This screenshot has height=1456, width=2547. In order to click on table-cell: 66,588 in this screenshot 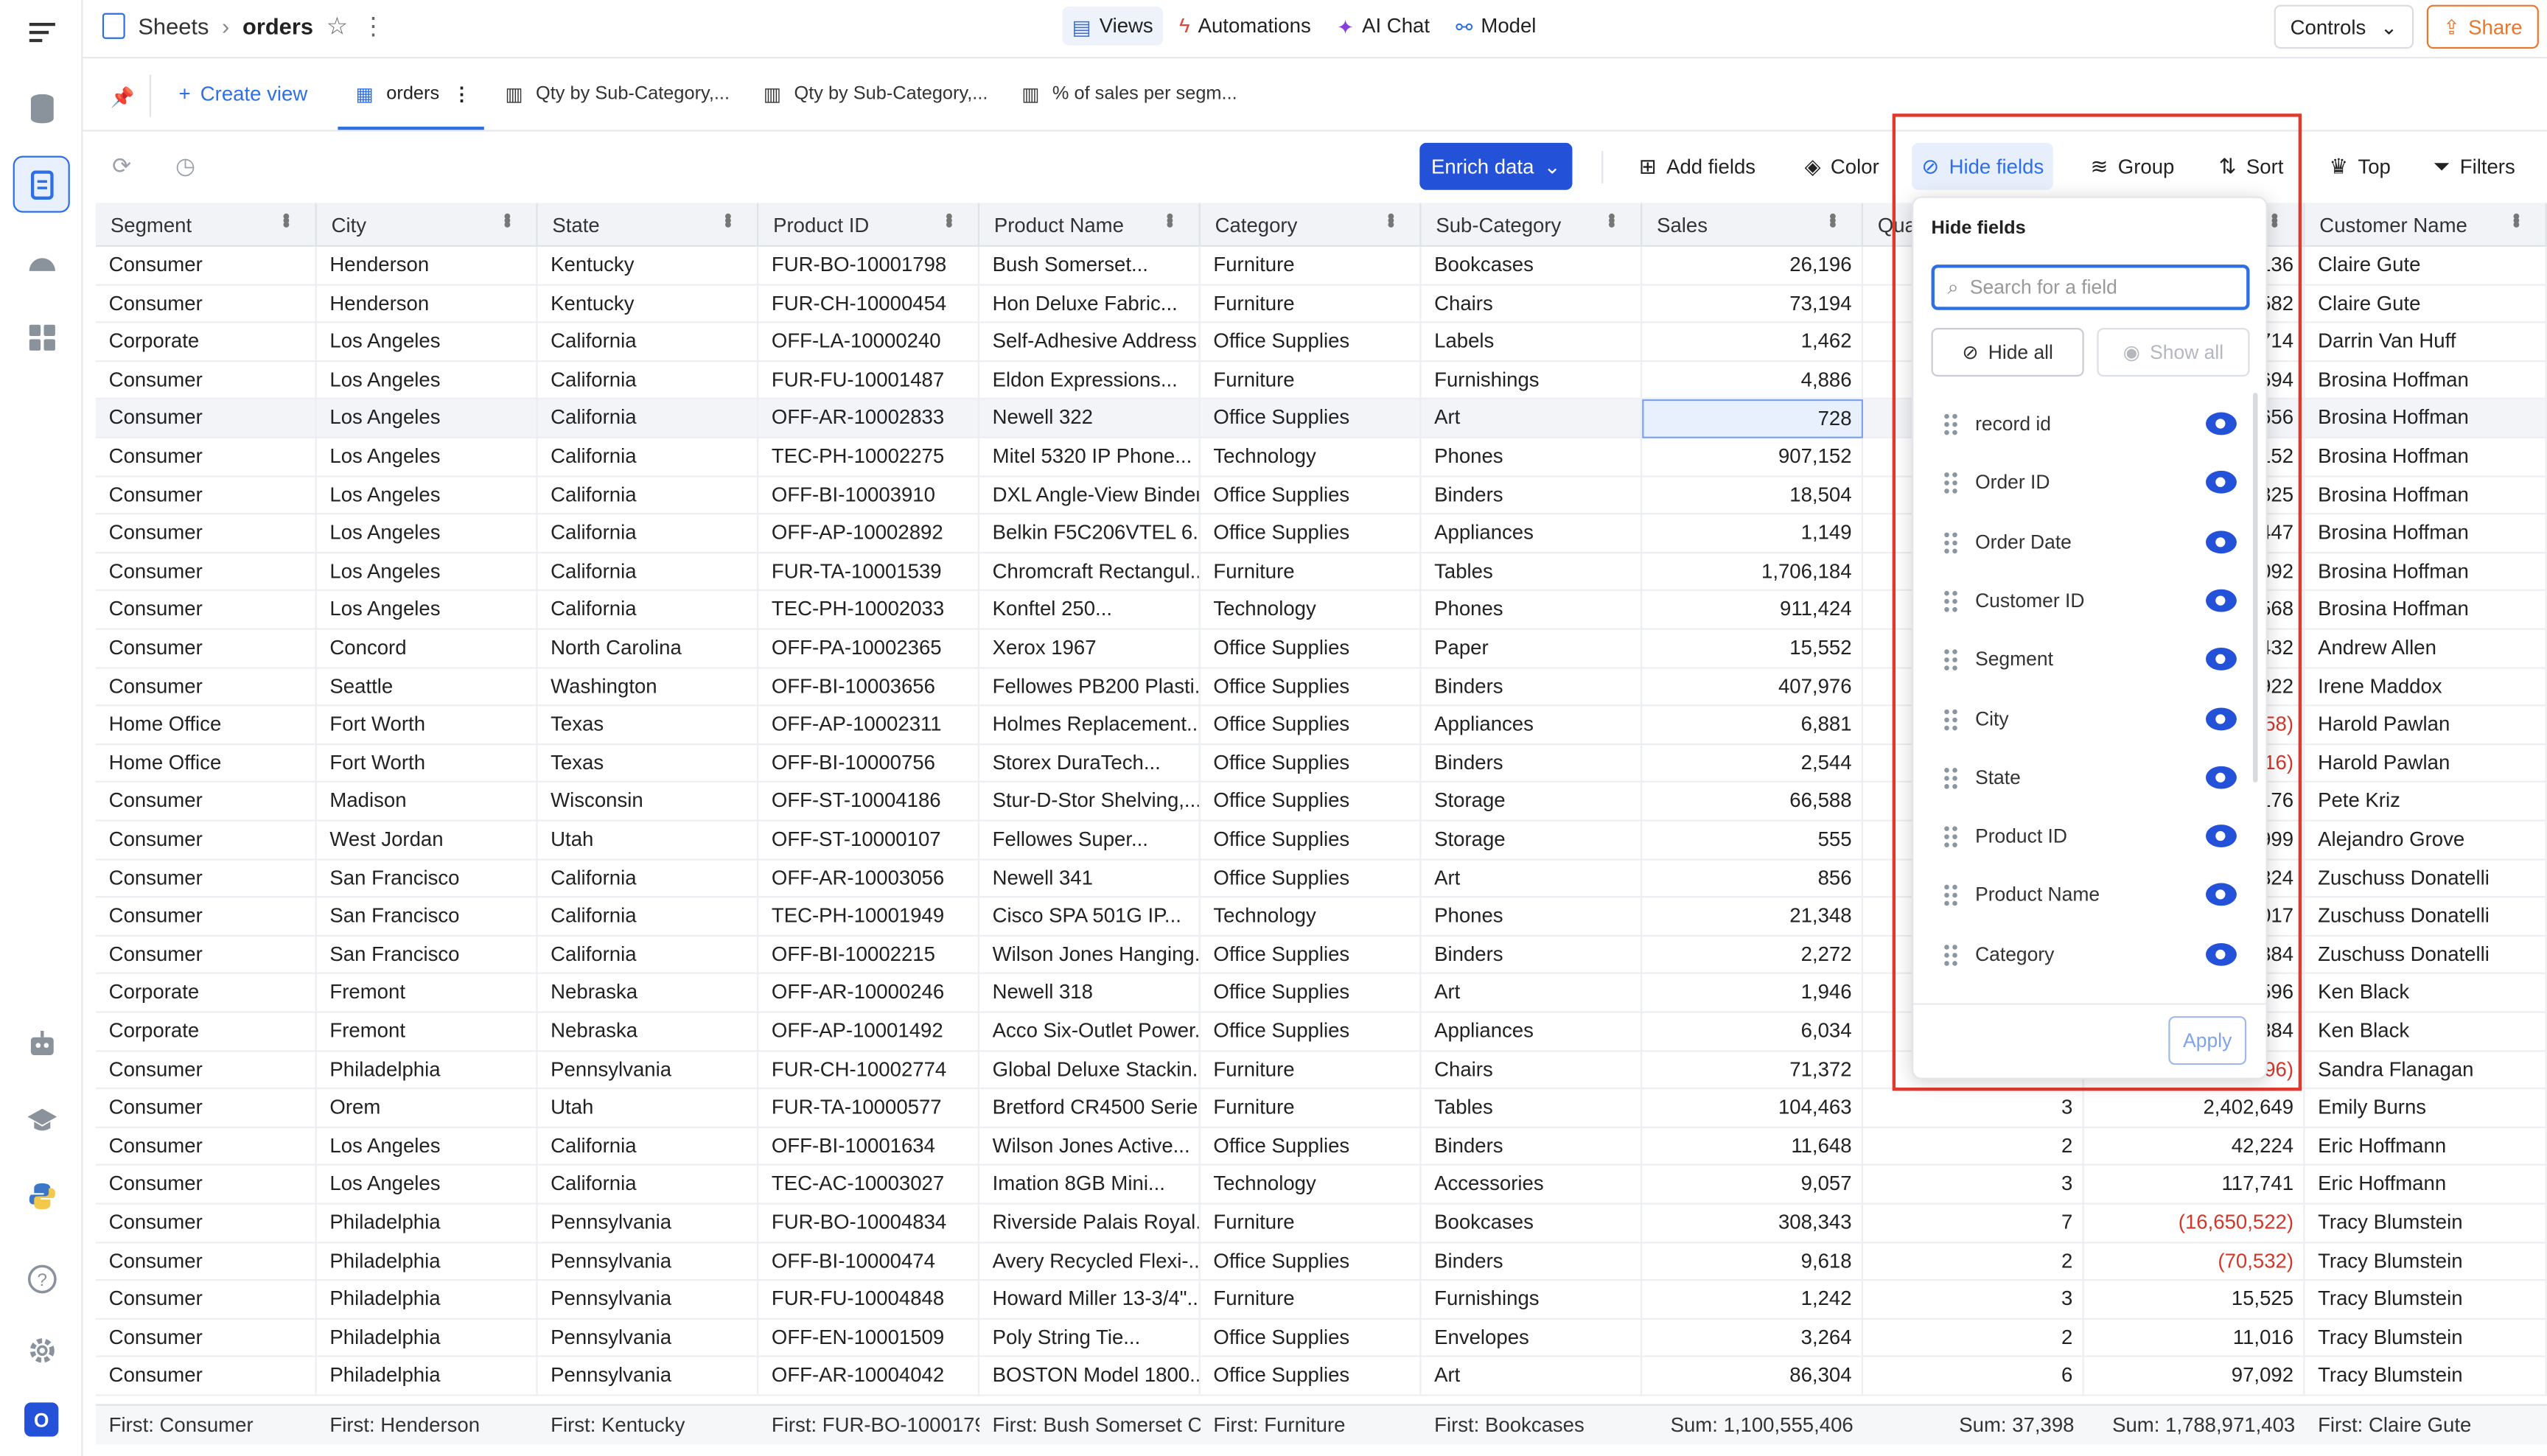, I will do `click(1752, 802)`.